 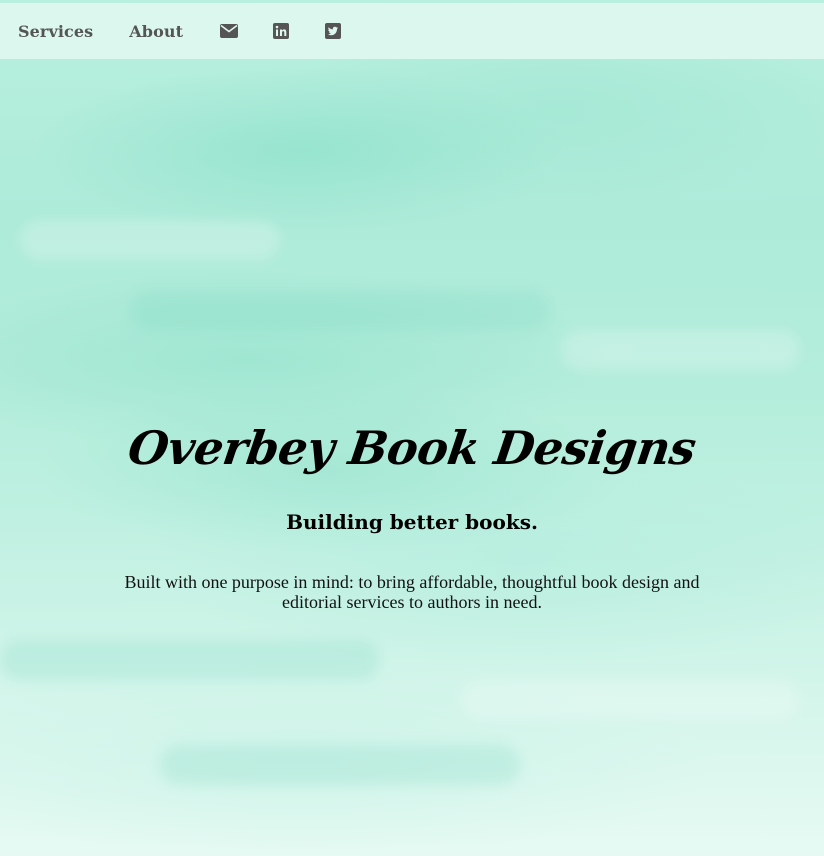 I want to click on linkedin-icon, so click(x=281, y=31).